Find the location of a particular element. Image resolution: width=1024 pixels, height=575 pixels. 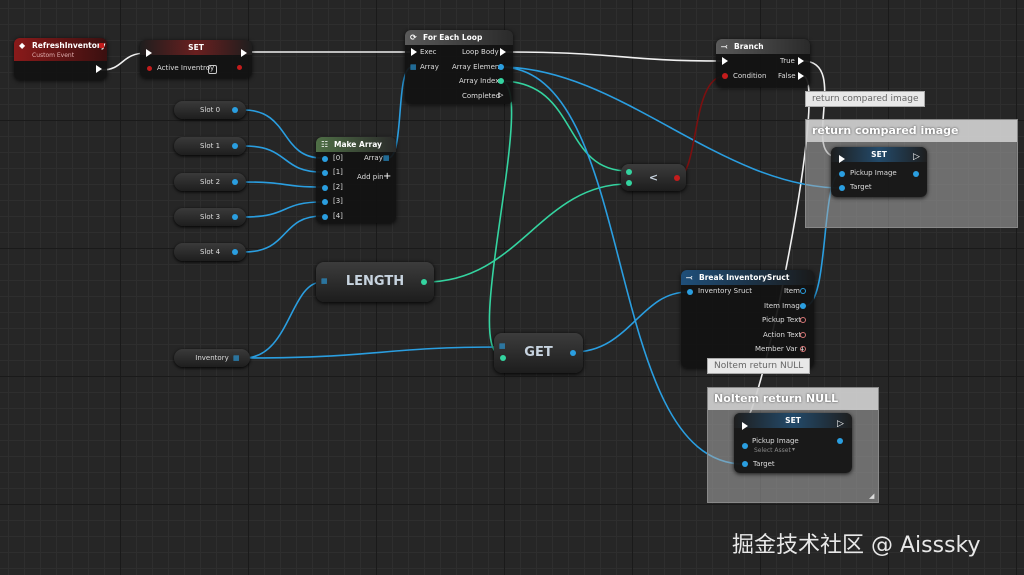

make-array-icon: ☷ is located at coordinates (325, 144).